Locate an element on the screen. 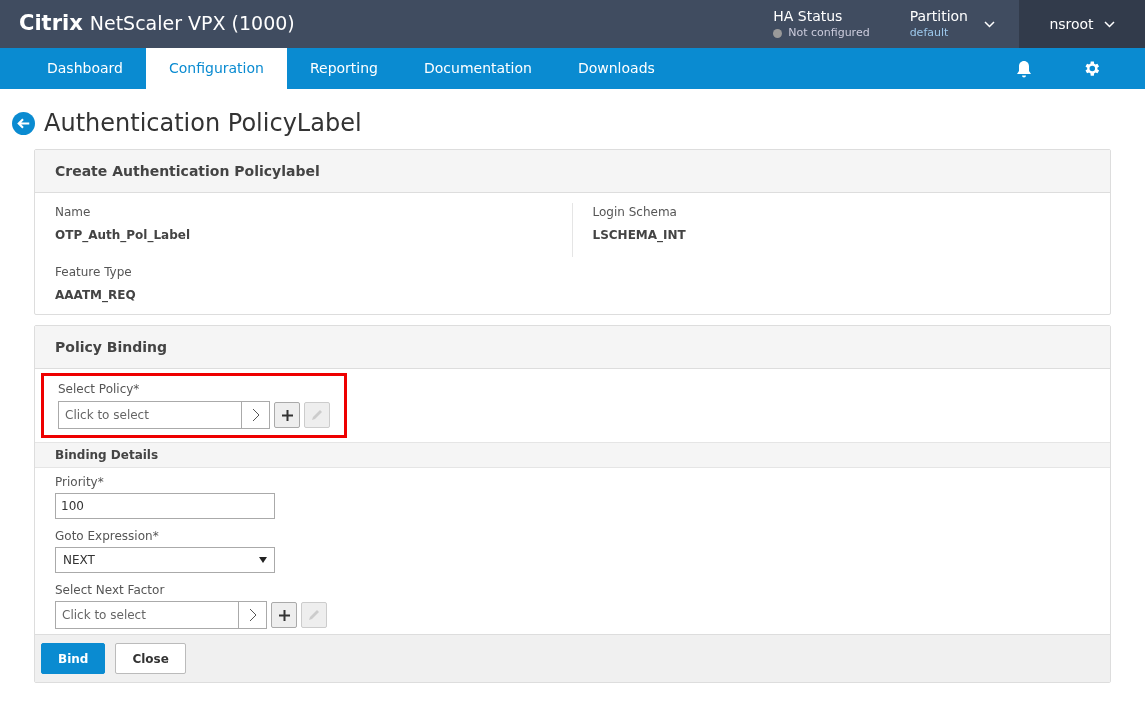  field-label: Select Next Factor is located at coordinates (110, 590).